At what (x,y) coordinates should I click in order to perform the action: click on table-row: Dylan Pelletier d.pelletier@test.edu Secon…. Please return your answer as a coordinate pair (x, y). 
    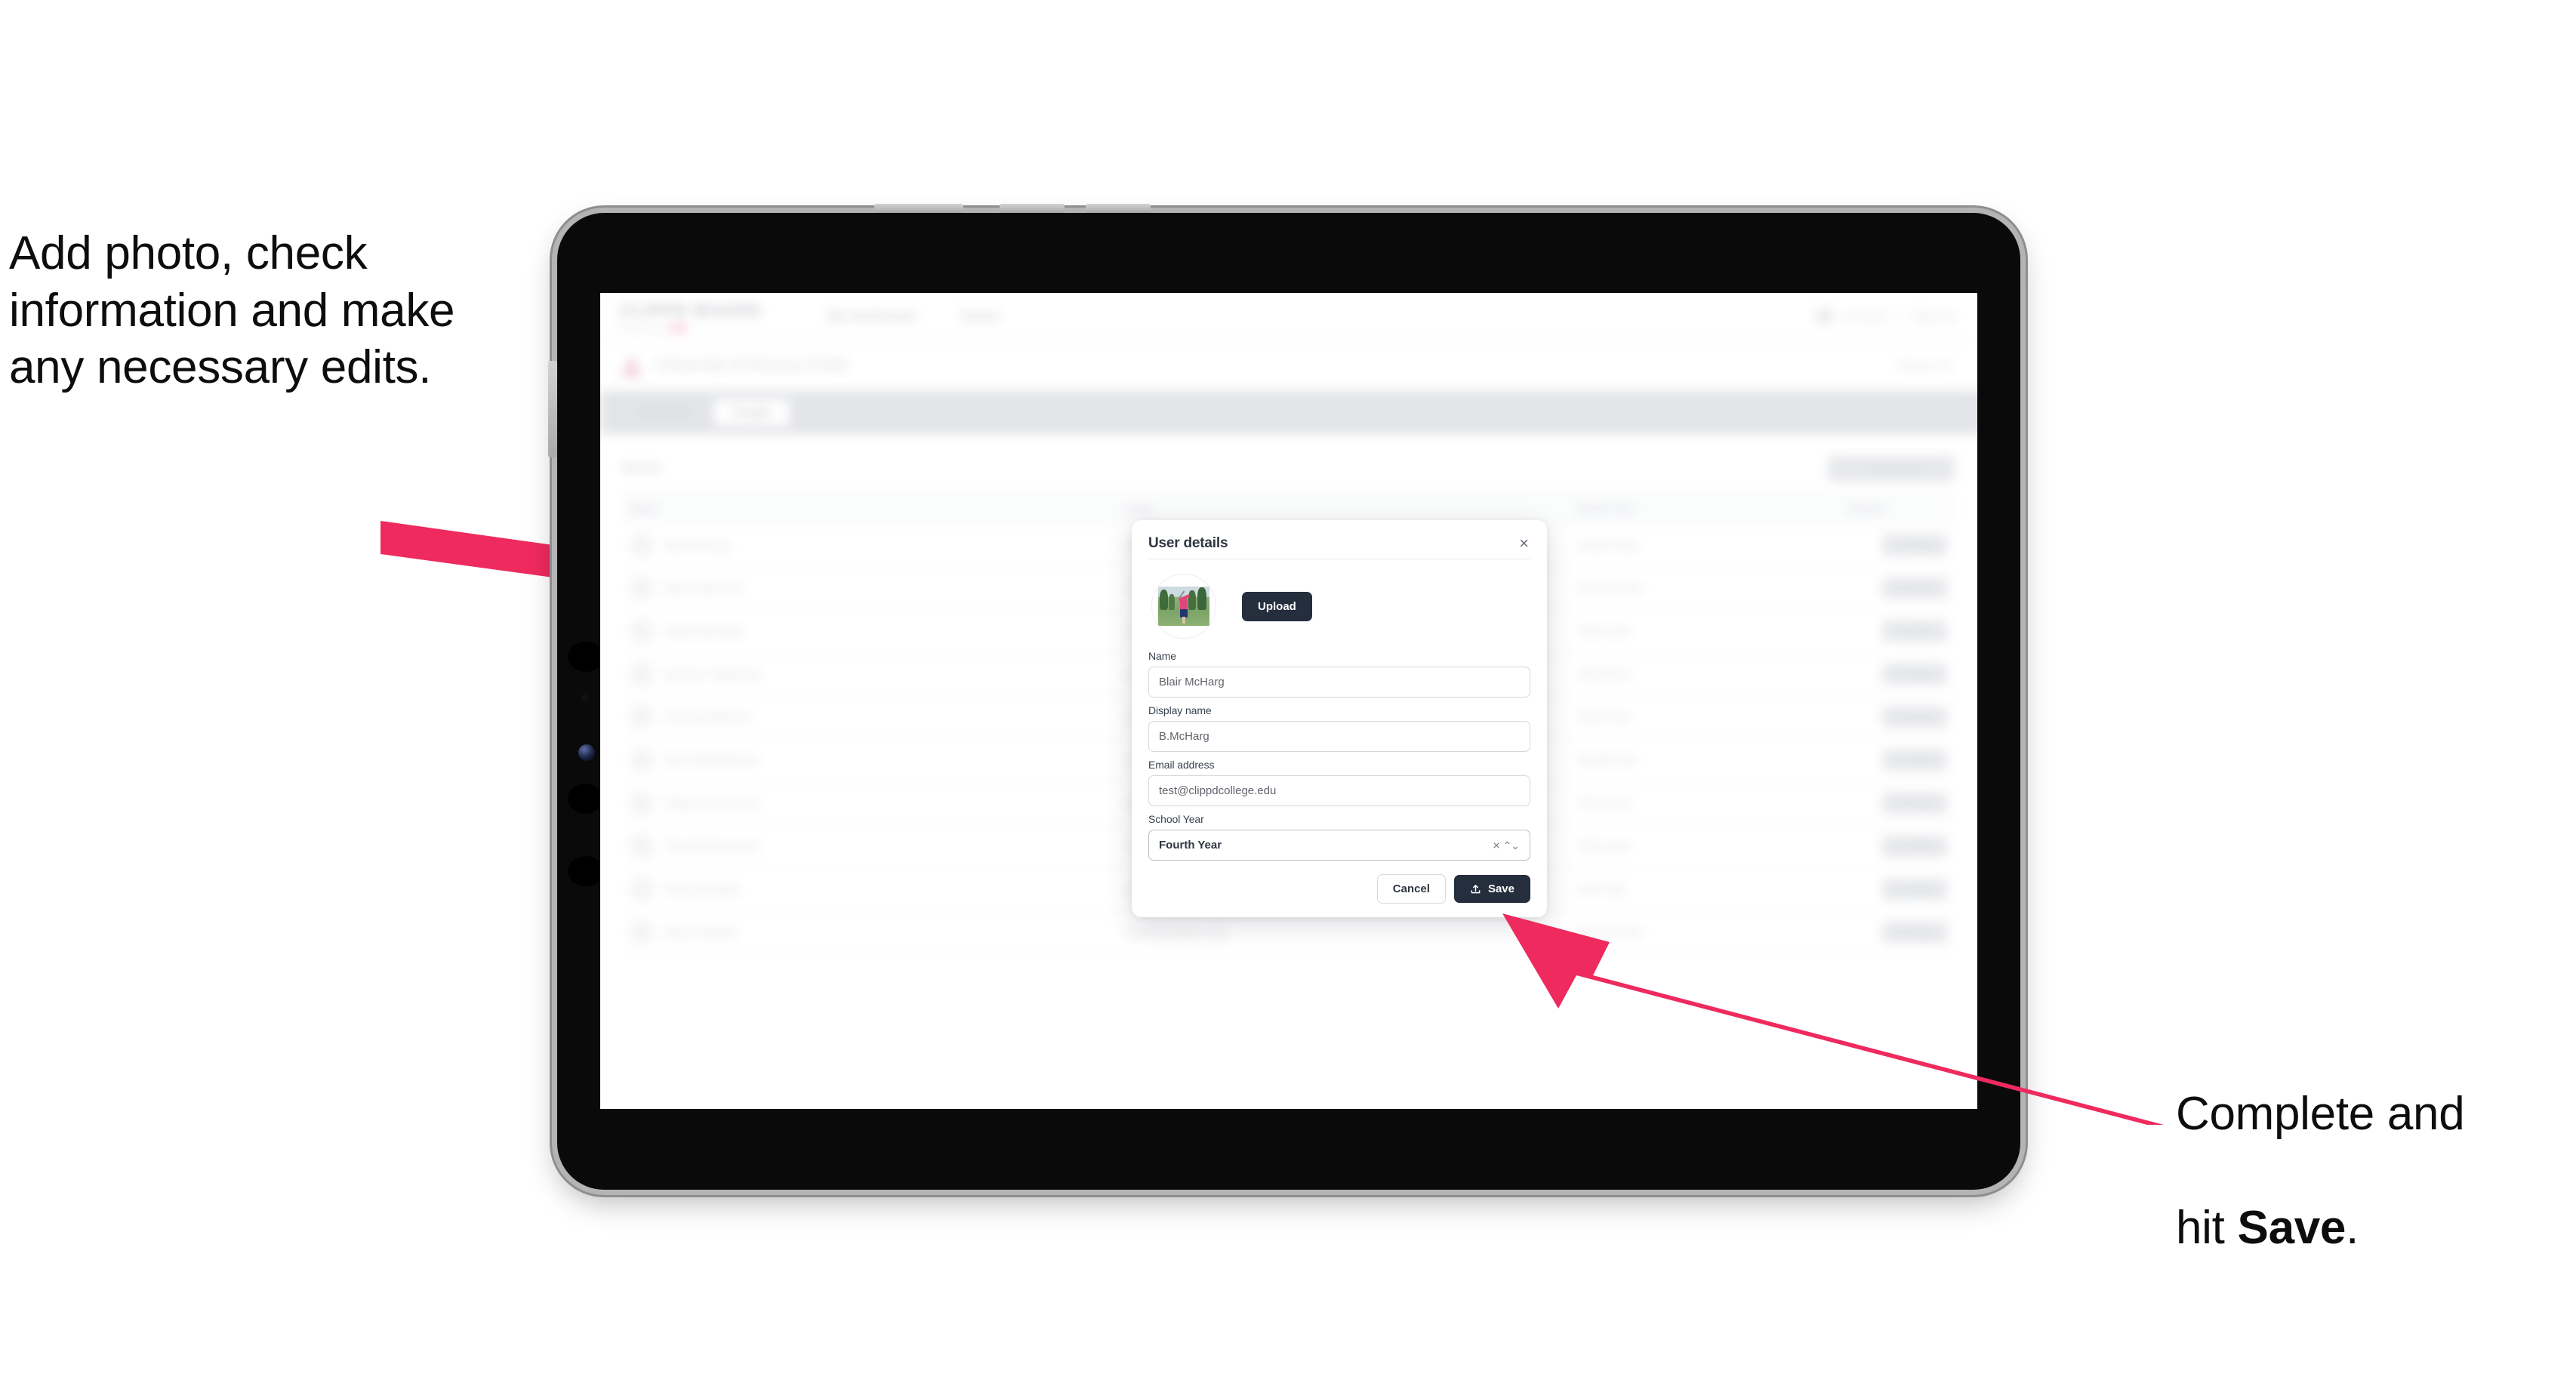
    Looking at the image, I should click on (1289, 932).